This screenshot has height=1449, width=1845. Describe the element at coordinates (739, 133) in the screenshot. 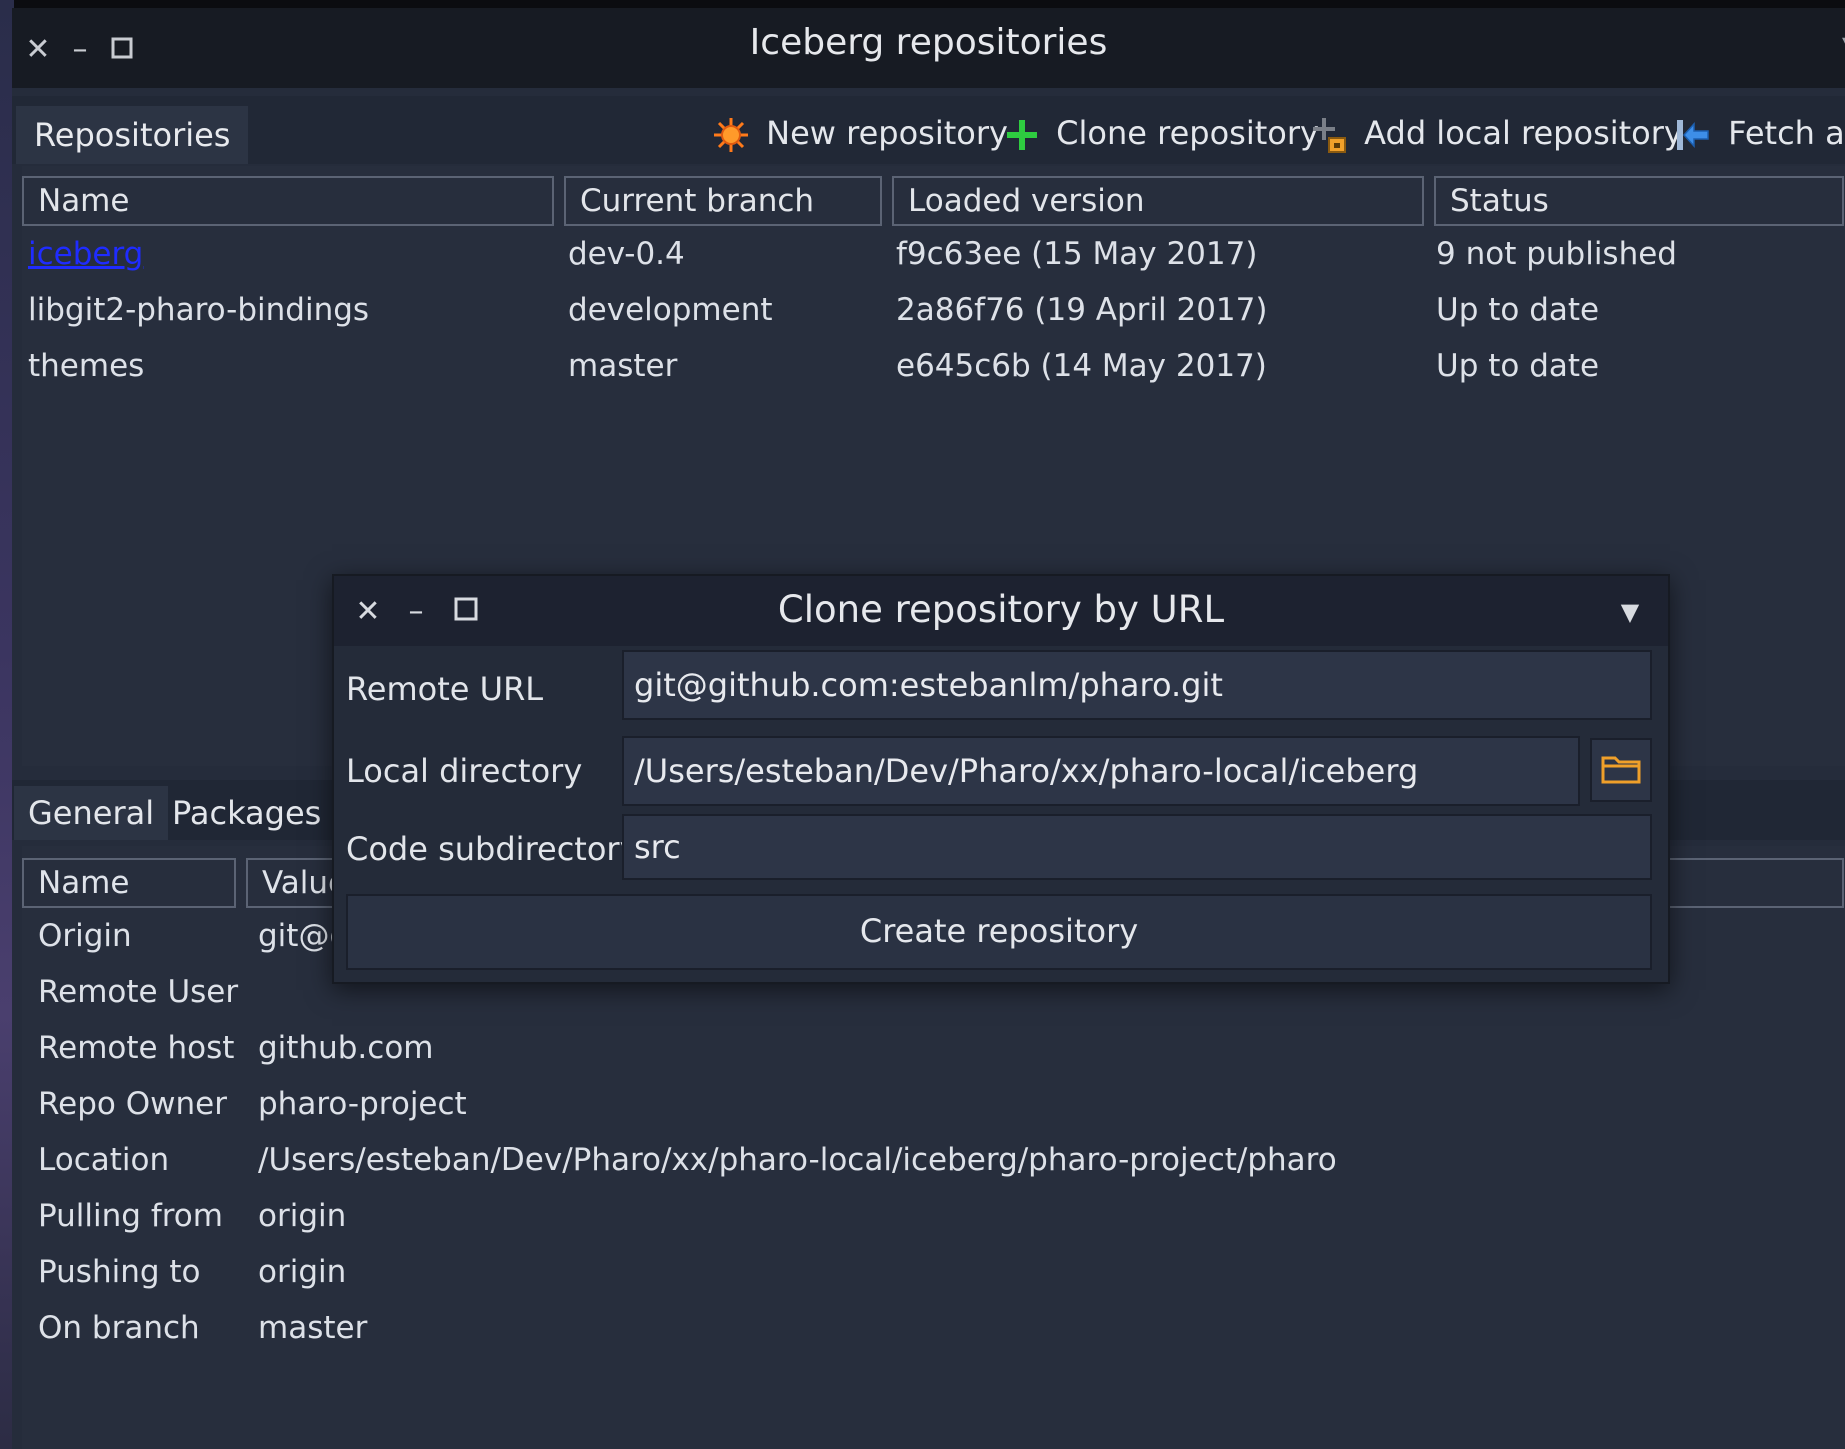

I see `new-repository-icon` at that location.